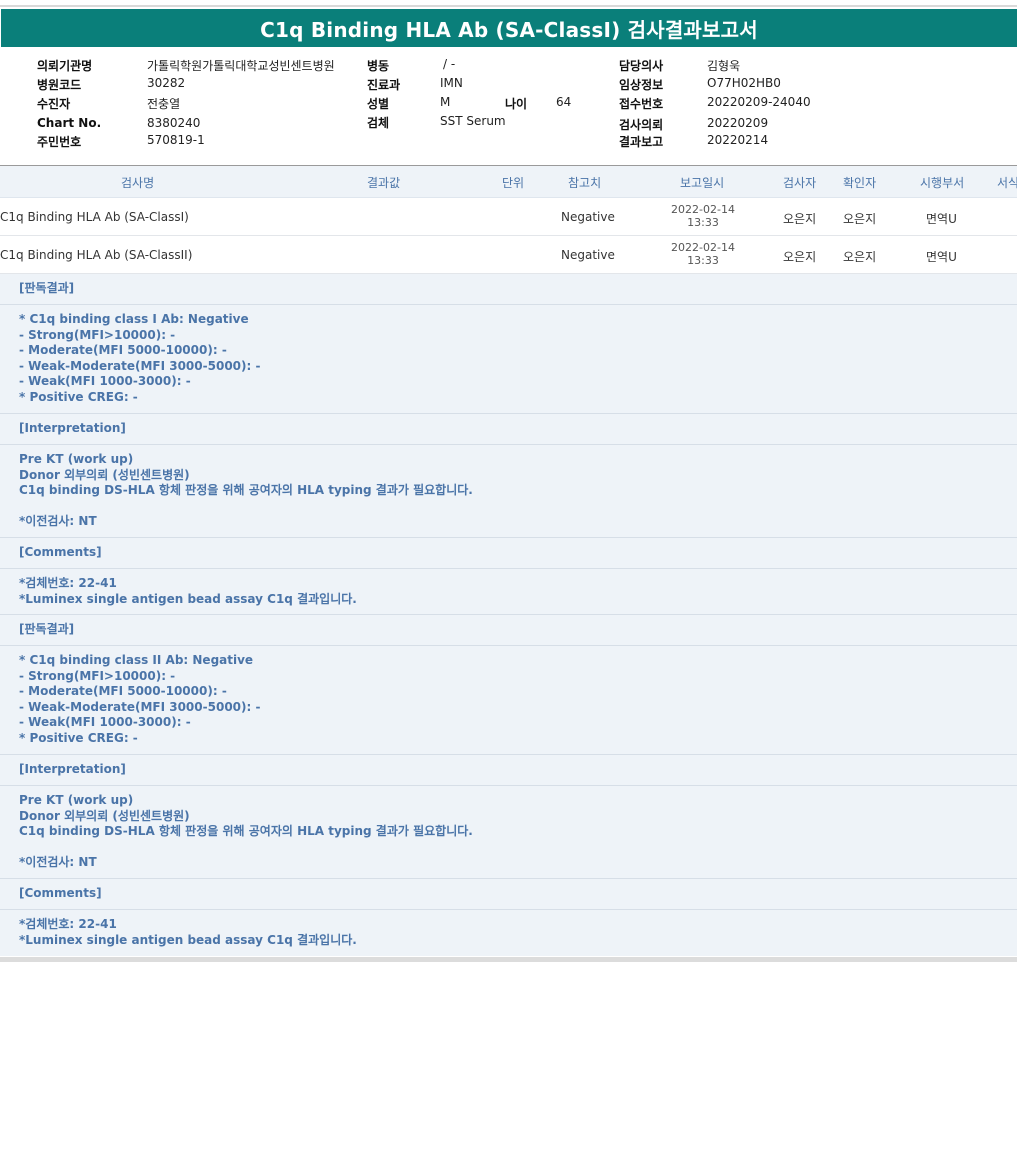 The height and width of the screenshot is (1157, 1017). I want to click on top-rule, so click(508, 6).